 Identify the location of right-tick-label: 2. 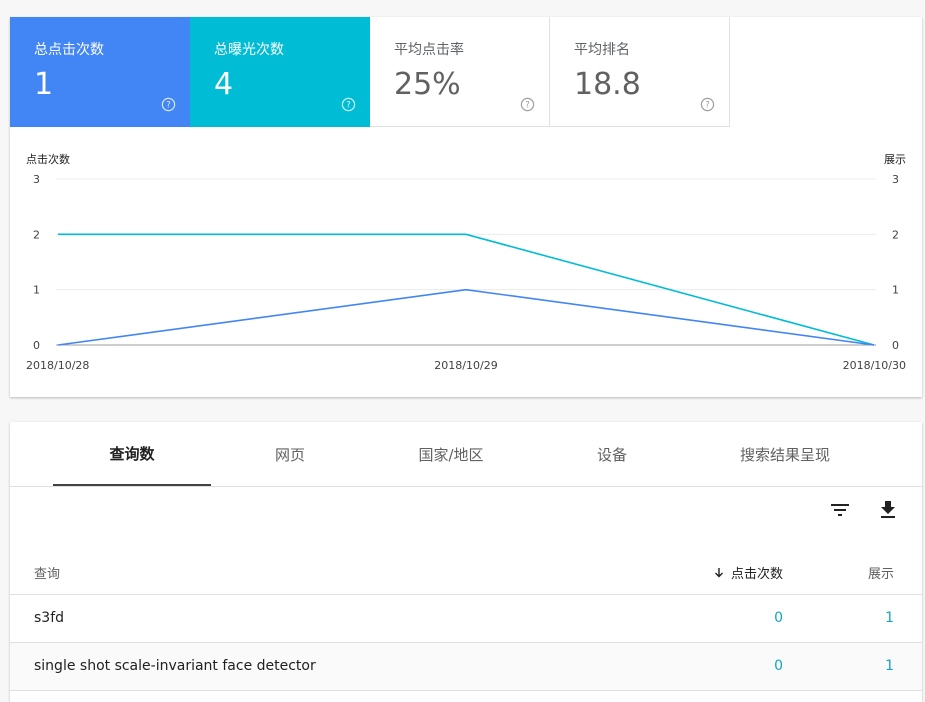
(895, 234).